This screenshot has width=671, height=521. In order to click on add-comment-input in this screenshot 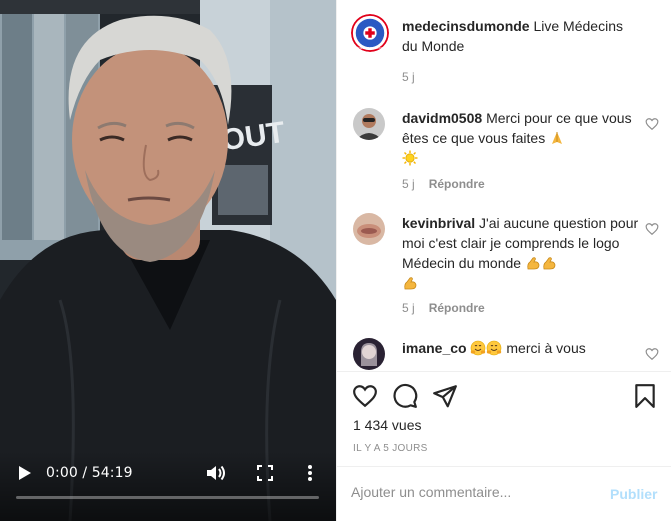, I will do `click(476, 492)`.